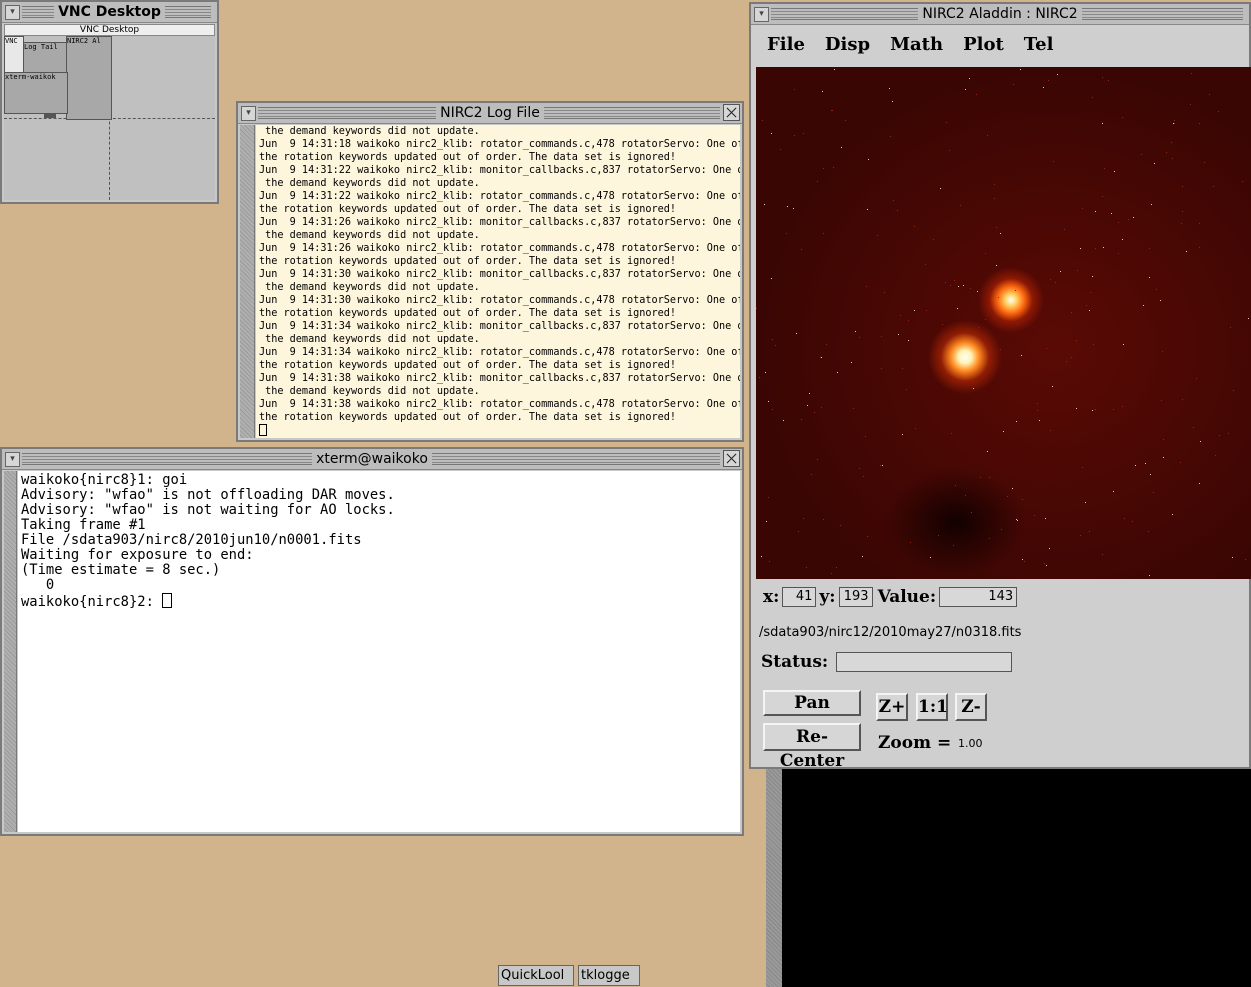 Image resolution: width=1251 pixels, height=987 pixels. What do you see at coordinates (978, 597) in the screenshot?
I see `value-field: 143` at bounding box center [978, 597].